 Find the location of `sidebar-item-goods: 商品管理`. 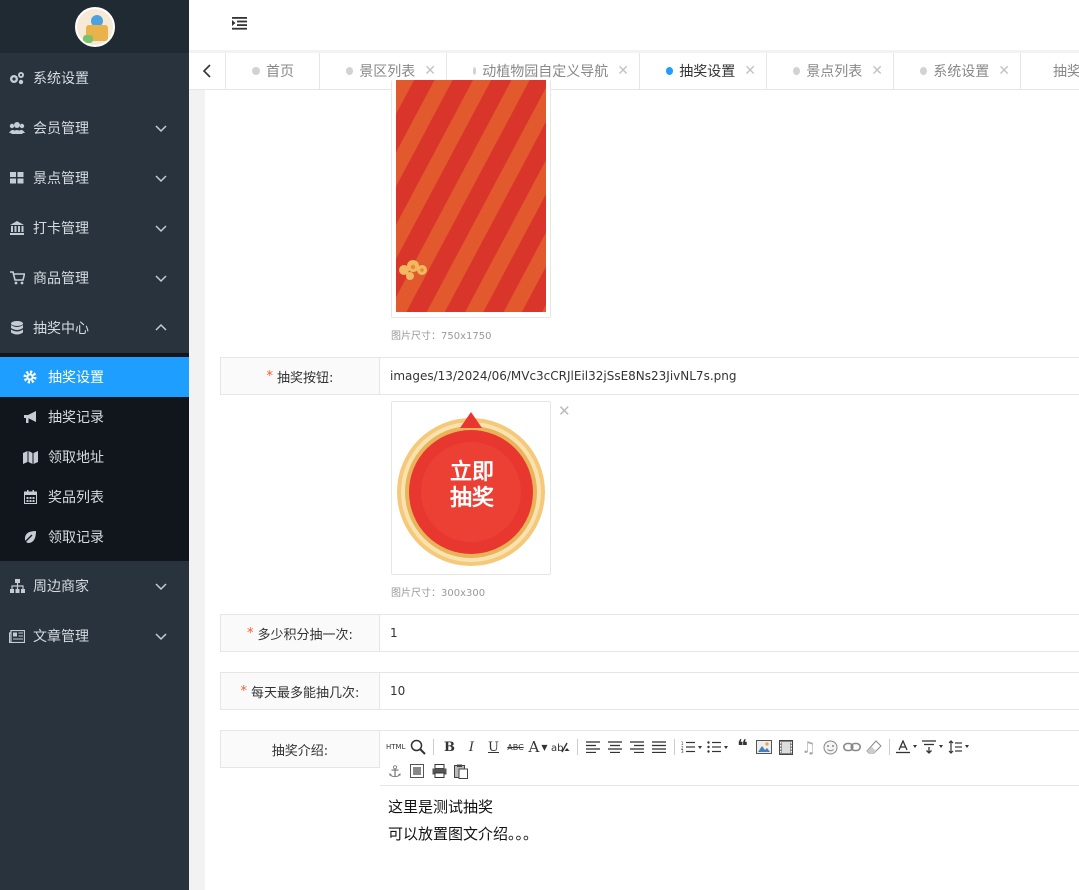

sidebar-item-goods: 商品管理 is located at coordinates (94, 278).